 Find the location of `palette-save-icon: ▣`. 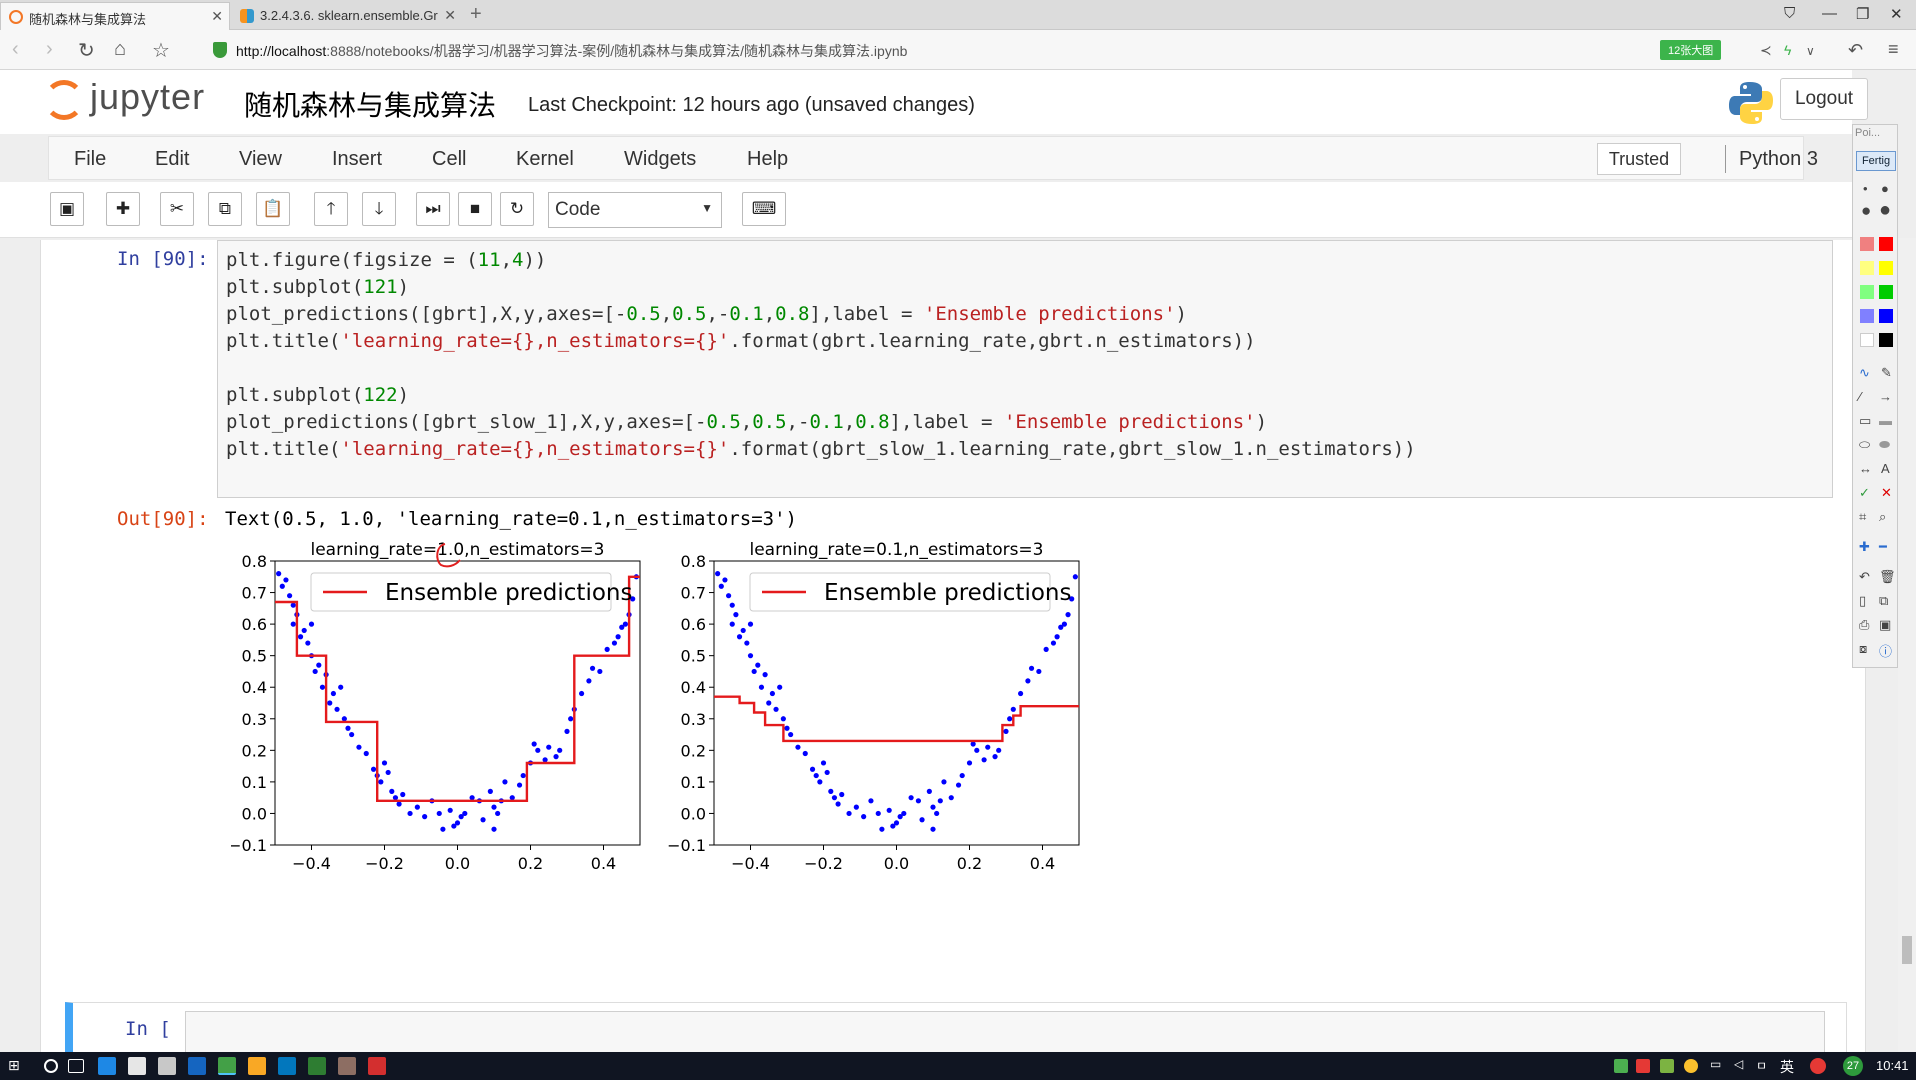

palette-save-icon: ▣ is located at coordinates (1885, 625).